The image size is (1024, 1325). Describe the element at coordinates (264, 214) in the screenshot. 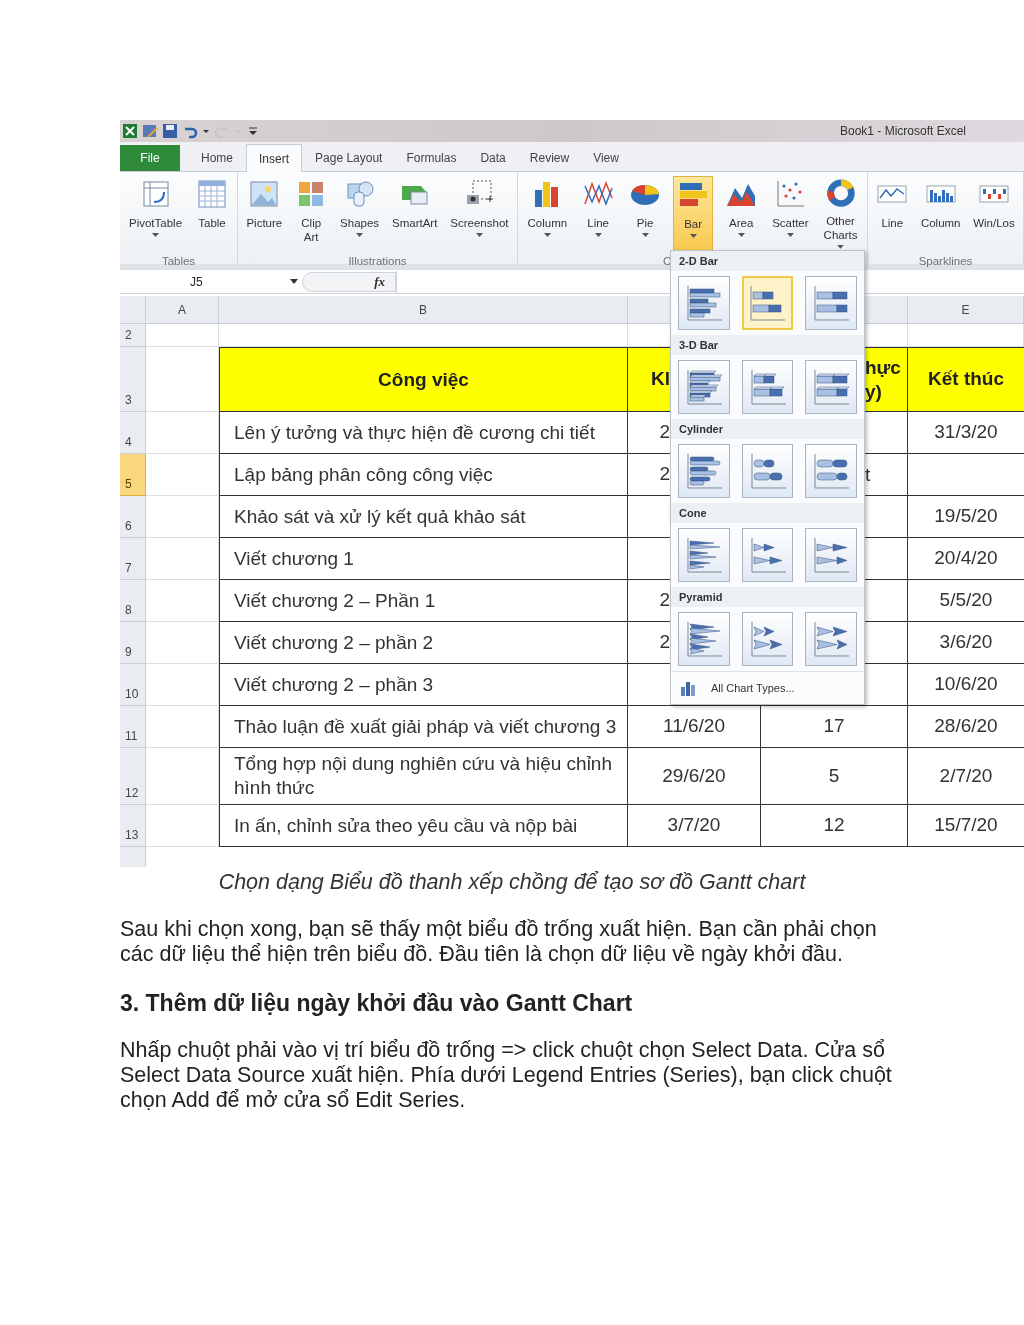

I see `ribbon-button: Picture` at that location.